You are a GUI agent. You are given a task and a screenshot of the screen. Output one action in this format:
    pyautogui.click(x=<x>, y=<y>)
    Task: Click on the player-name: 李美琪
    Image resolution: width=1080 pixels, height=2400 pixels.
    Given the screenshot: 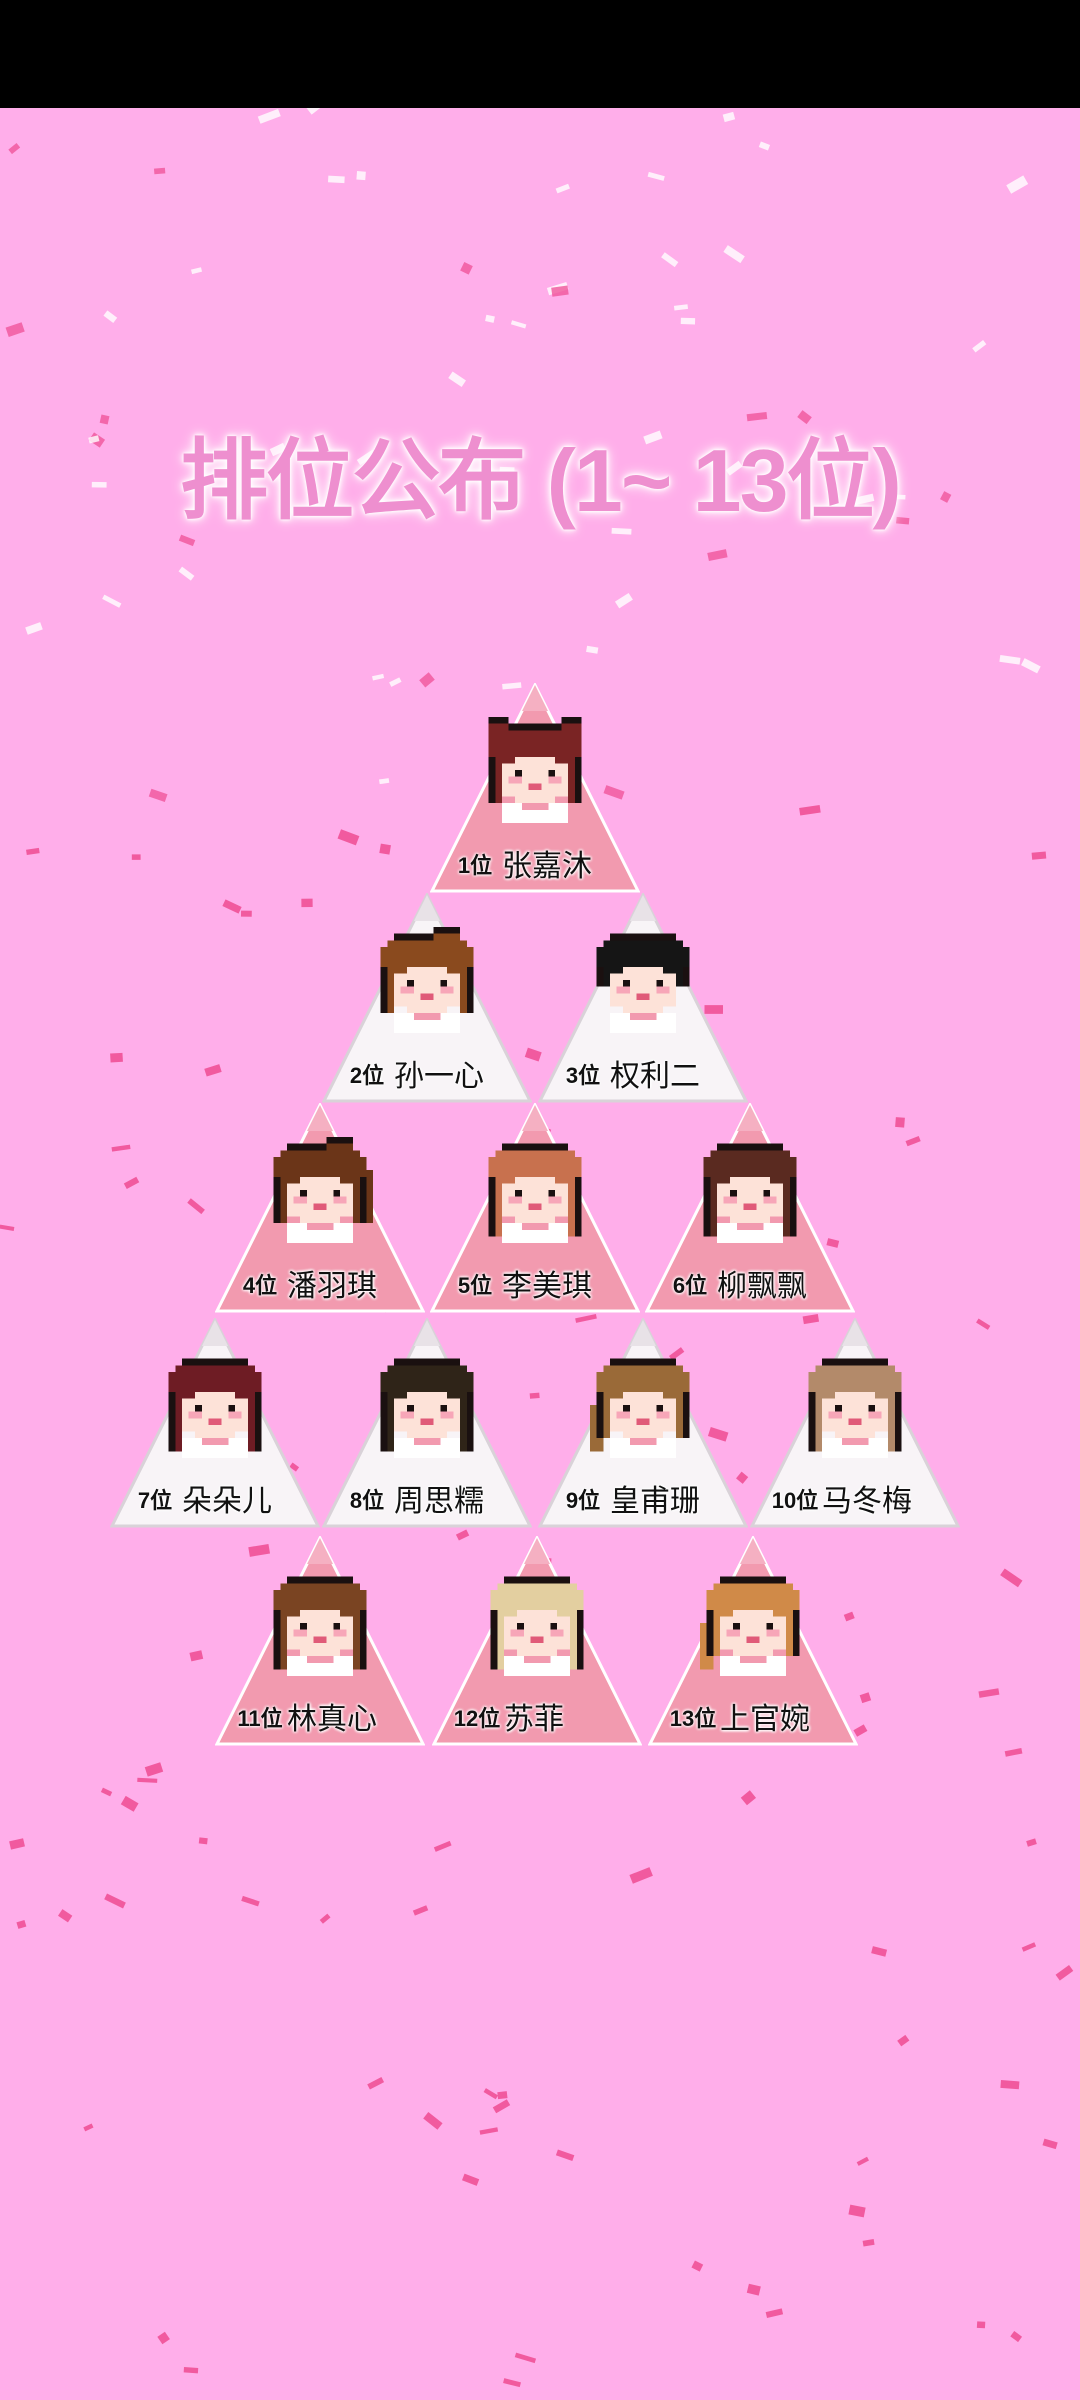 What is the action you would take?
    pyautogui.click(x=547, y=1286)
    